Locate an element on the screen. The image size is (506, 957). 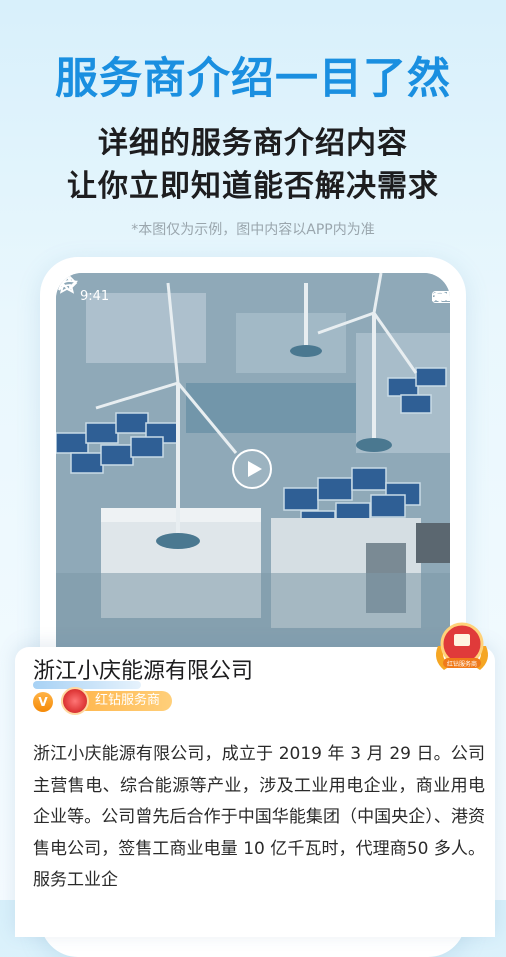
headline: 服务商介绍一目了然 is located at coordinates (253, 79).